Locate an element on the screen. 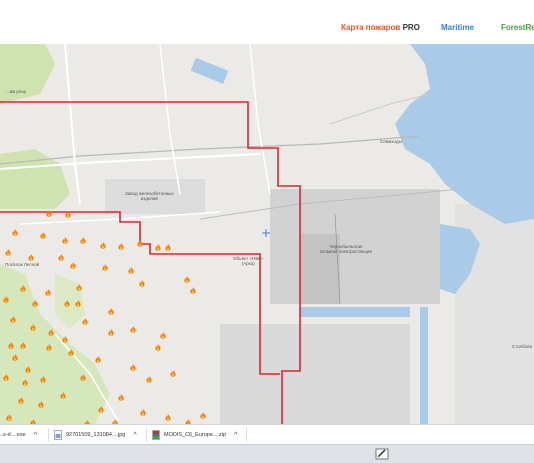  download-item-exe: ..s-d....exe ^ is located at coordinates (18, 435).